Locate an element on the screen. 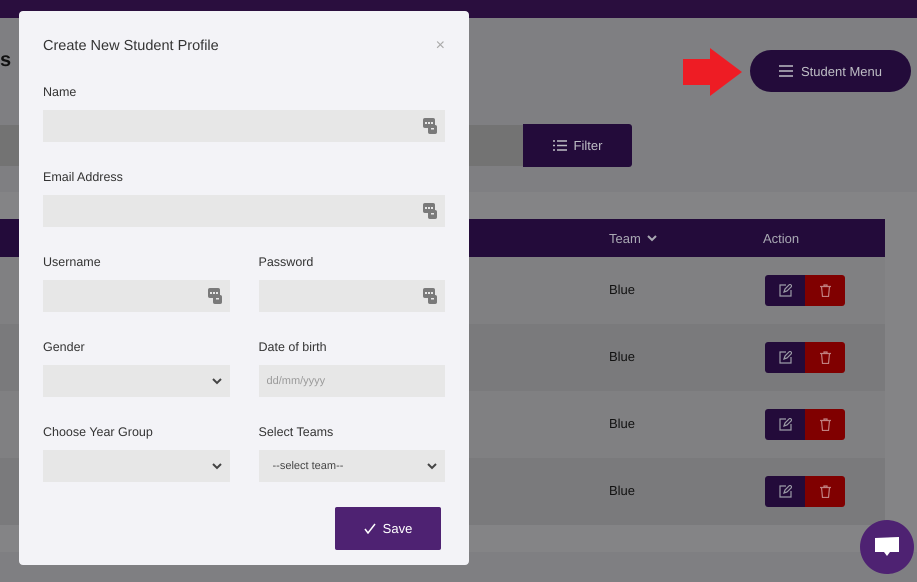  check-icon is located at coordinates (370, 528).